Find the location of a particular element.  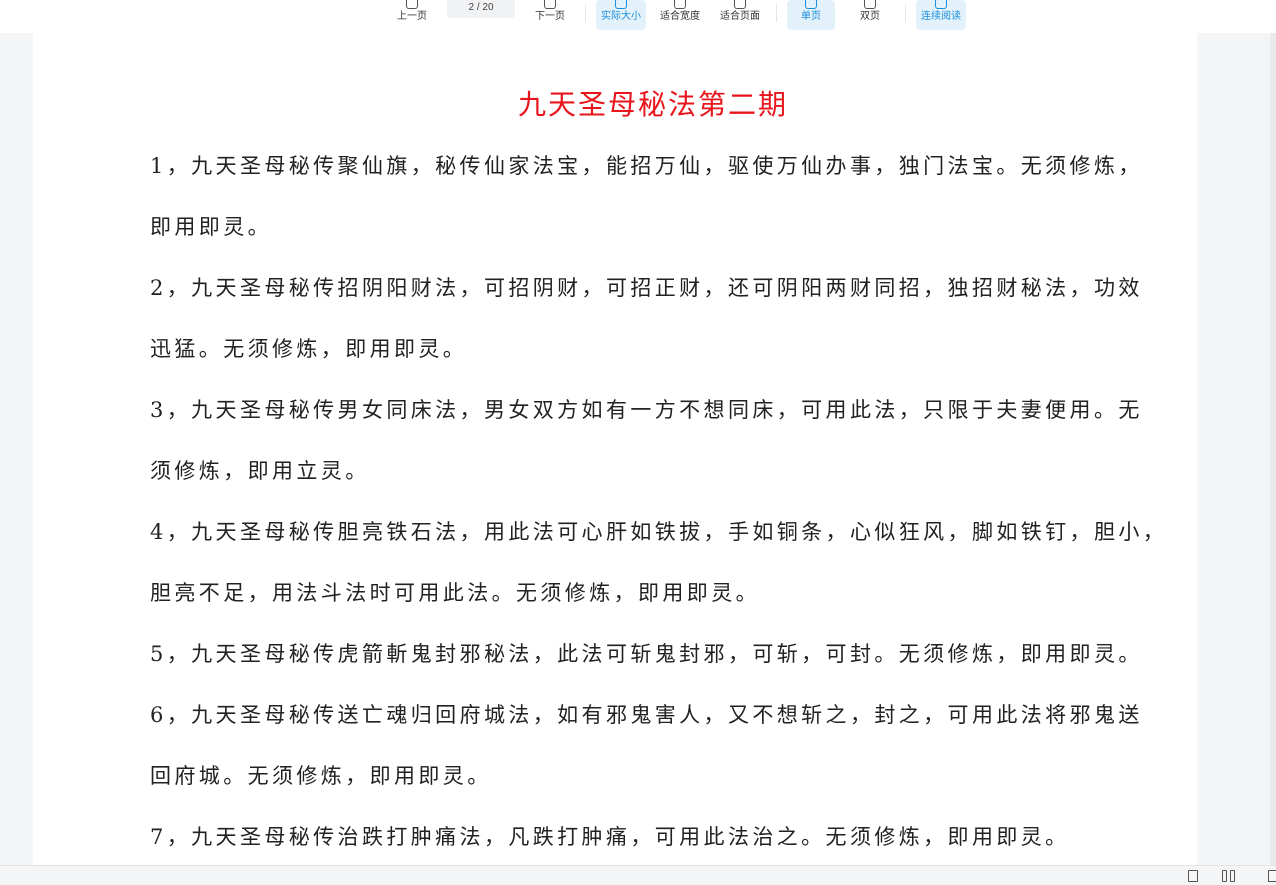

single-page-button: 单页 is located at coordinates (811, 15).